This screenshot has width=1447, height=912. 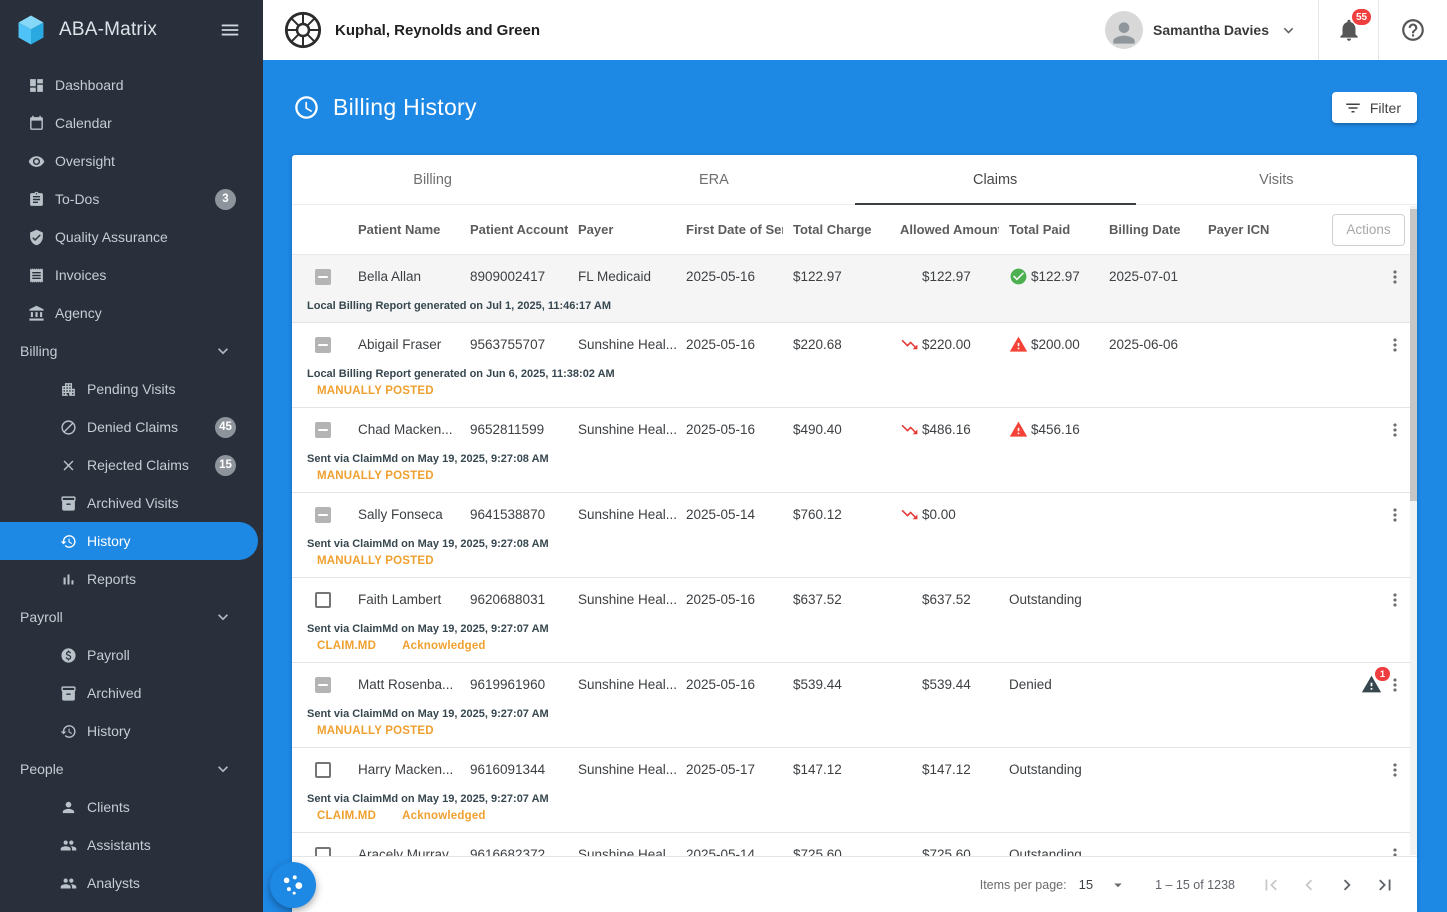 I want to click on sidebar-item-pending-visits: Pending Visits, so click(x=131, y=389).